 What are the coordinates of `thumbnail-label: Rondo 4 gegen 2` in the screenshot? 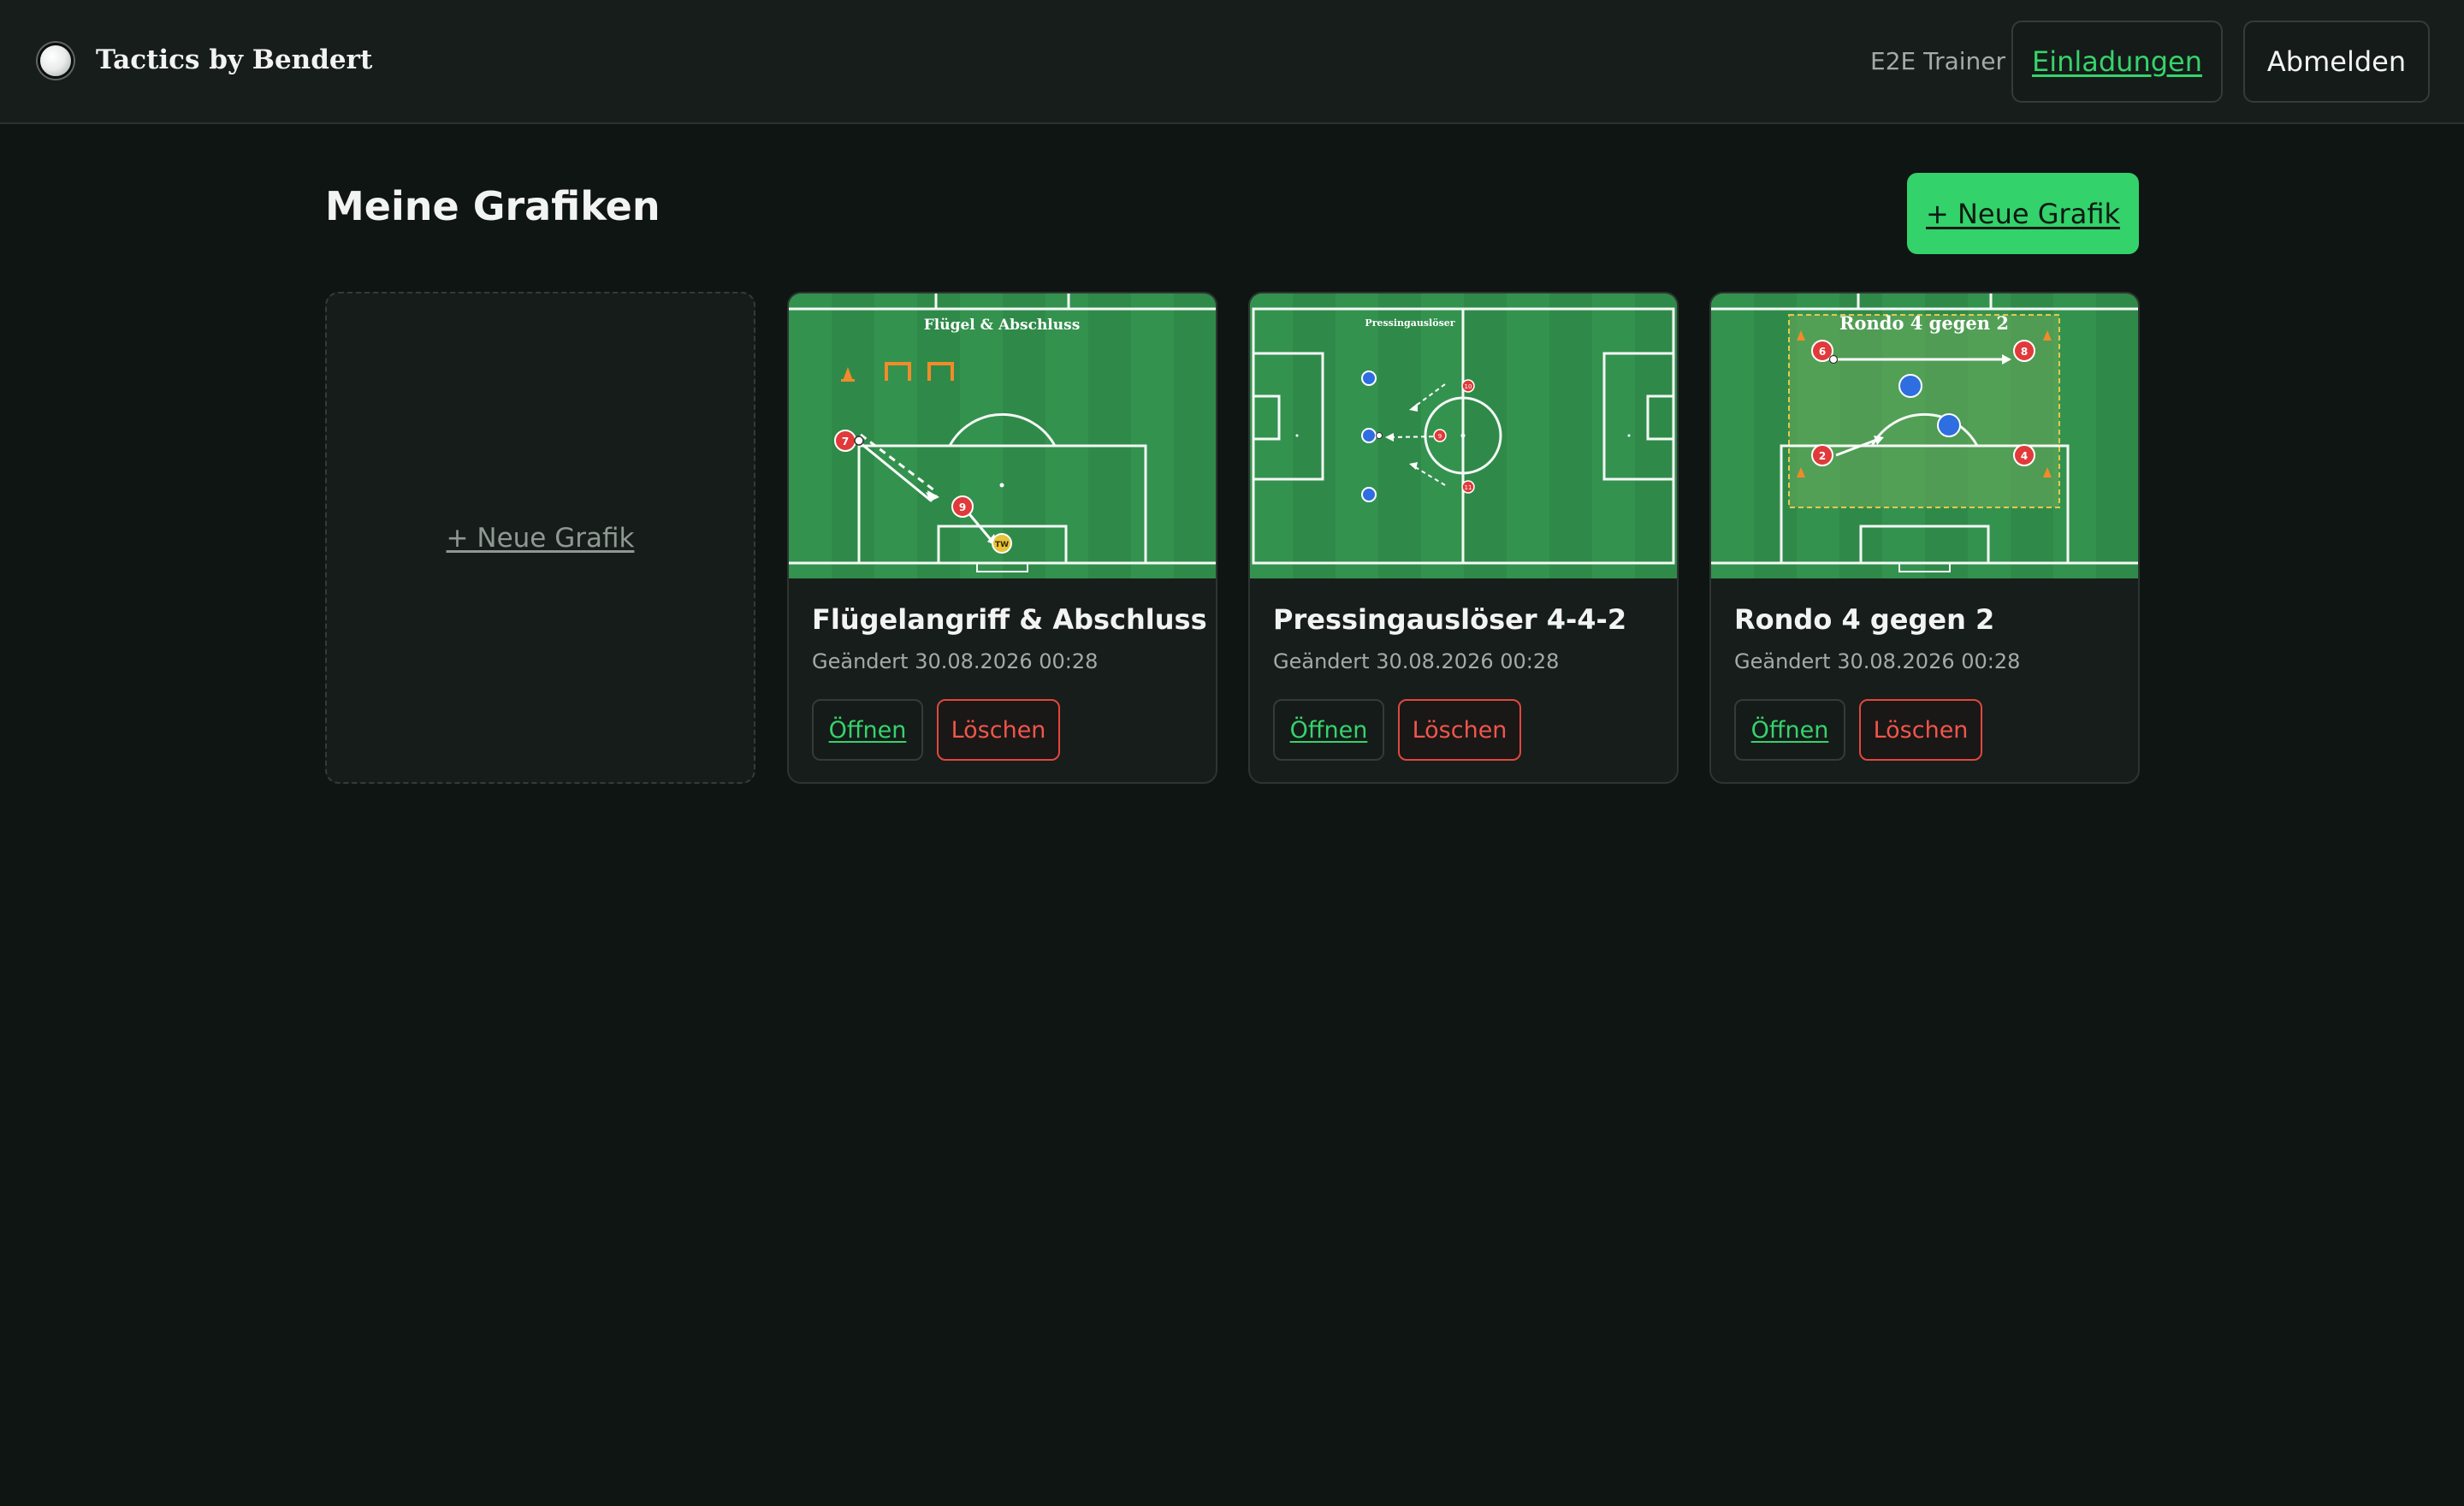 It's located at (1924, 323).